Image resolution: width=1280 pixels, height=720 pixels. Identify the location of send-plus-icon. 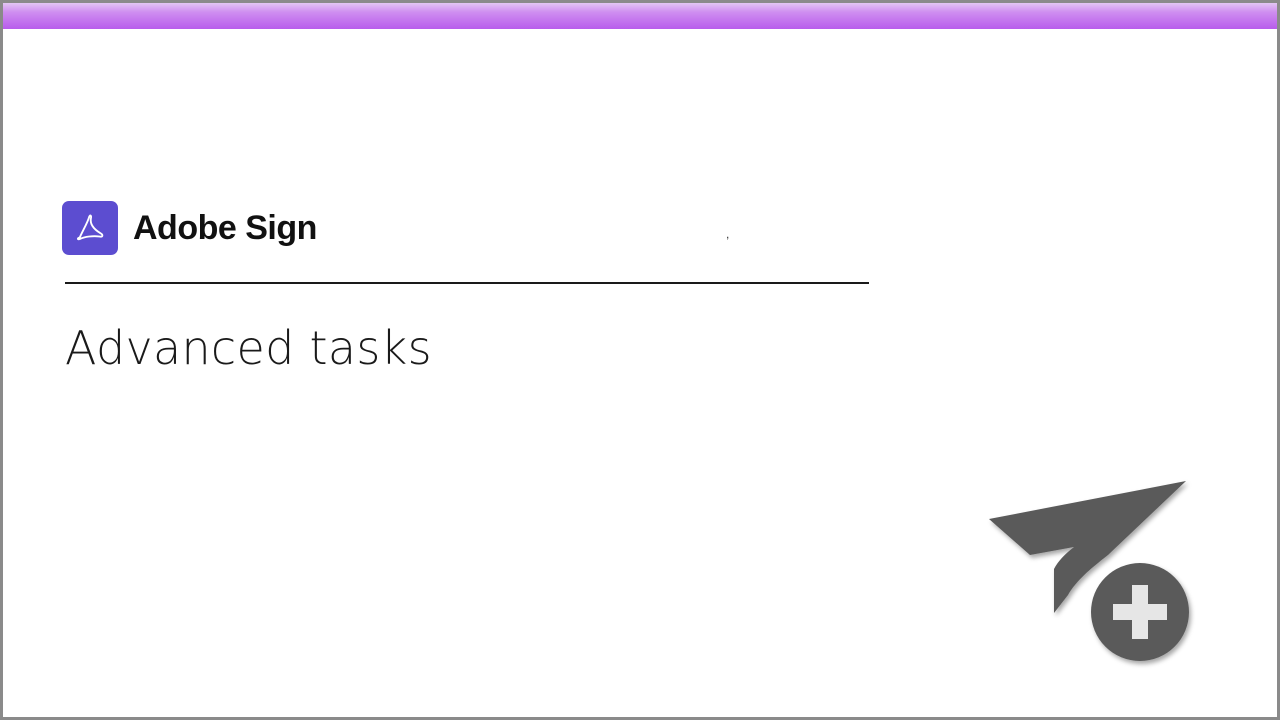
(1089, 571).